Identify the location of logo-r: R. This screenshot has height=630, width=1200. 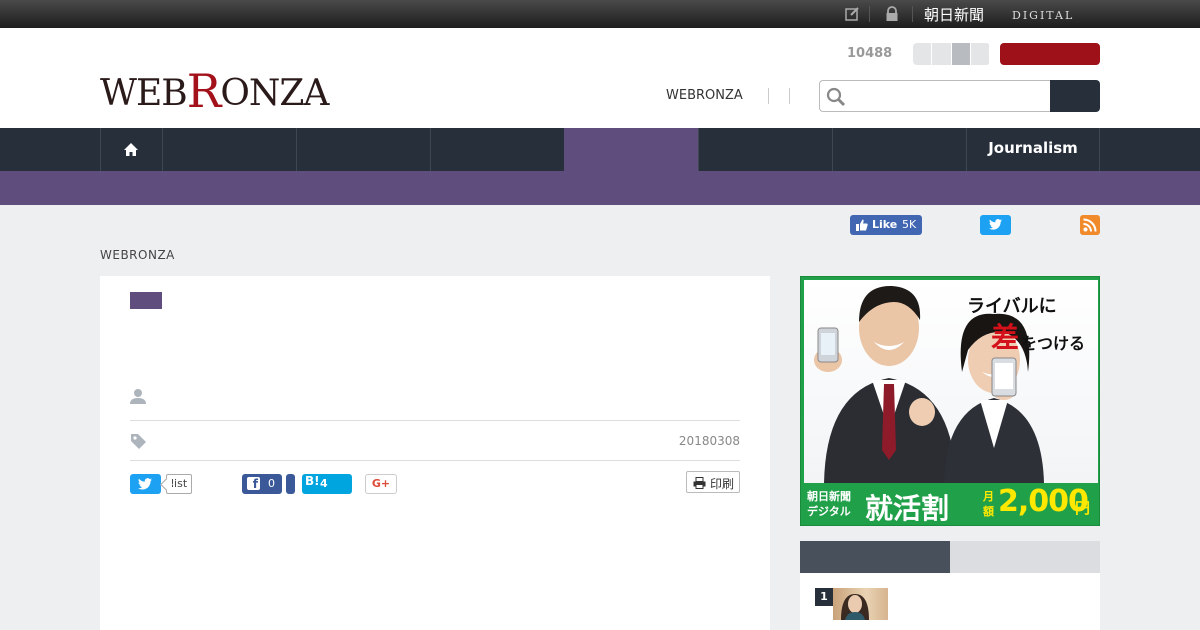
(204, 91).